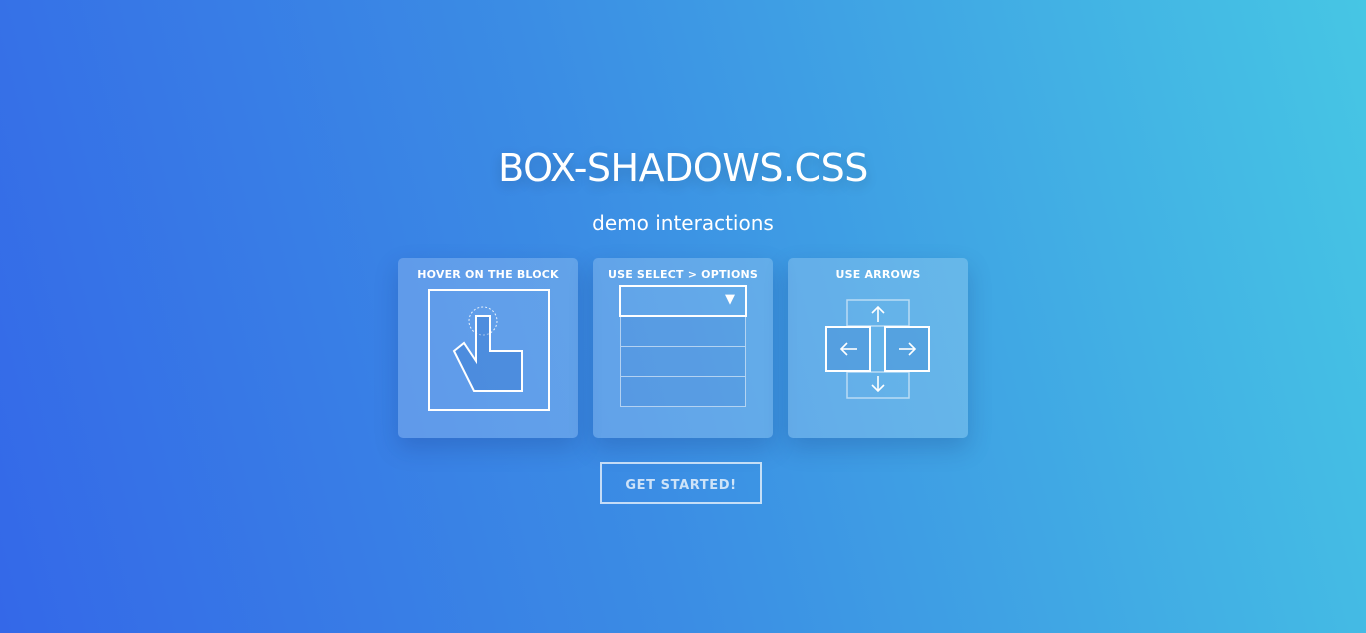 The width and height of the screenshot is (1366, 633). I want to click on select-demo-card: USE SELECT > OPTIONS ▼, so click(683, 348).